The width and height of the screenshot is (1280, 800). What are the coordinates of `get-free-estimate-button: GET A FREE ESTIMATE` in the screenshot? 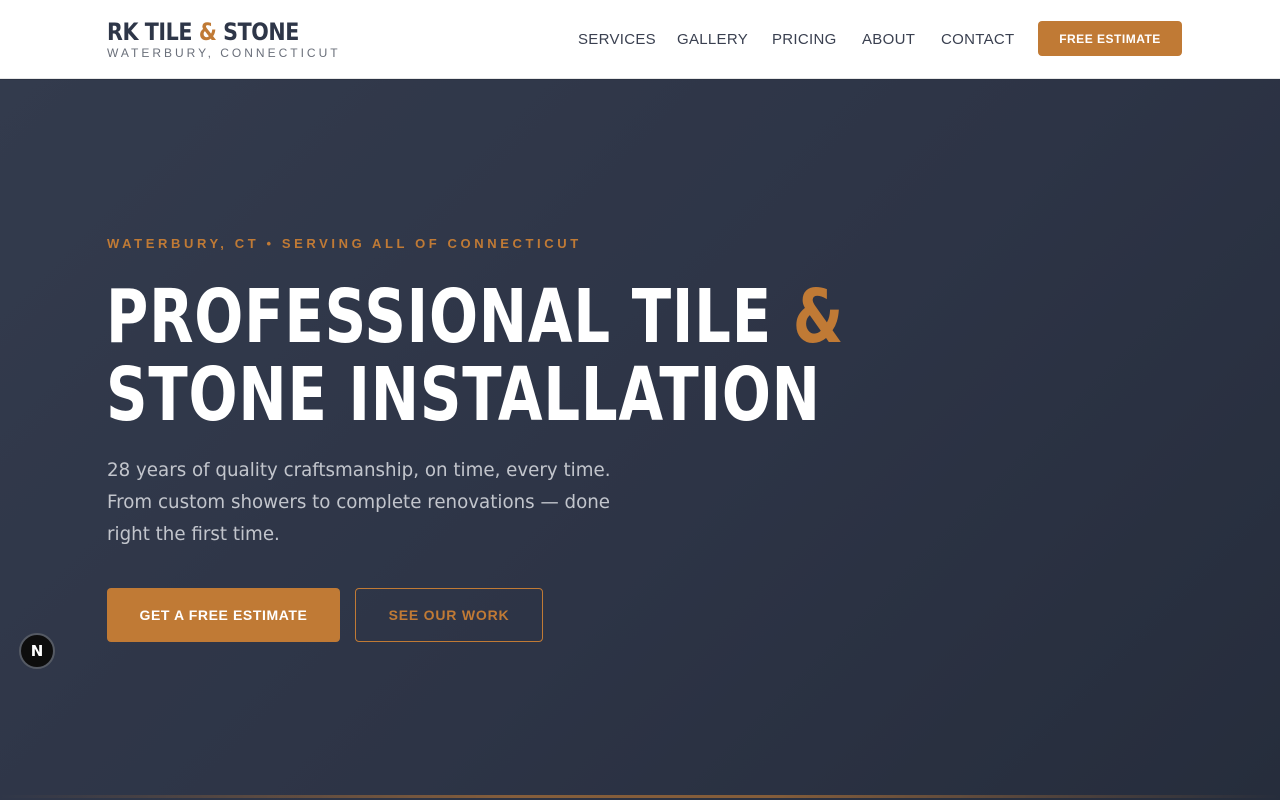 It's located at (223, 615).